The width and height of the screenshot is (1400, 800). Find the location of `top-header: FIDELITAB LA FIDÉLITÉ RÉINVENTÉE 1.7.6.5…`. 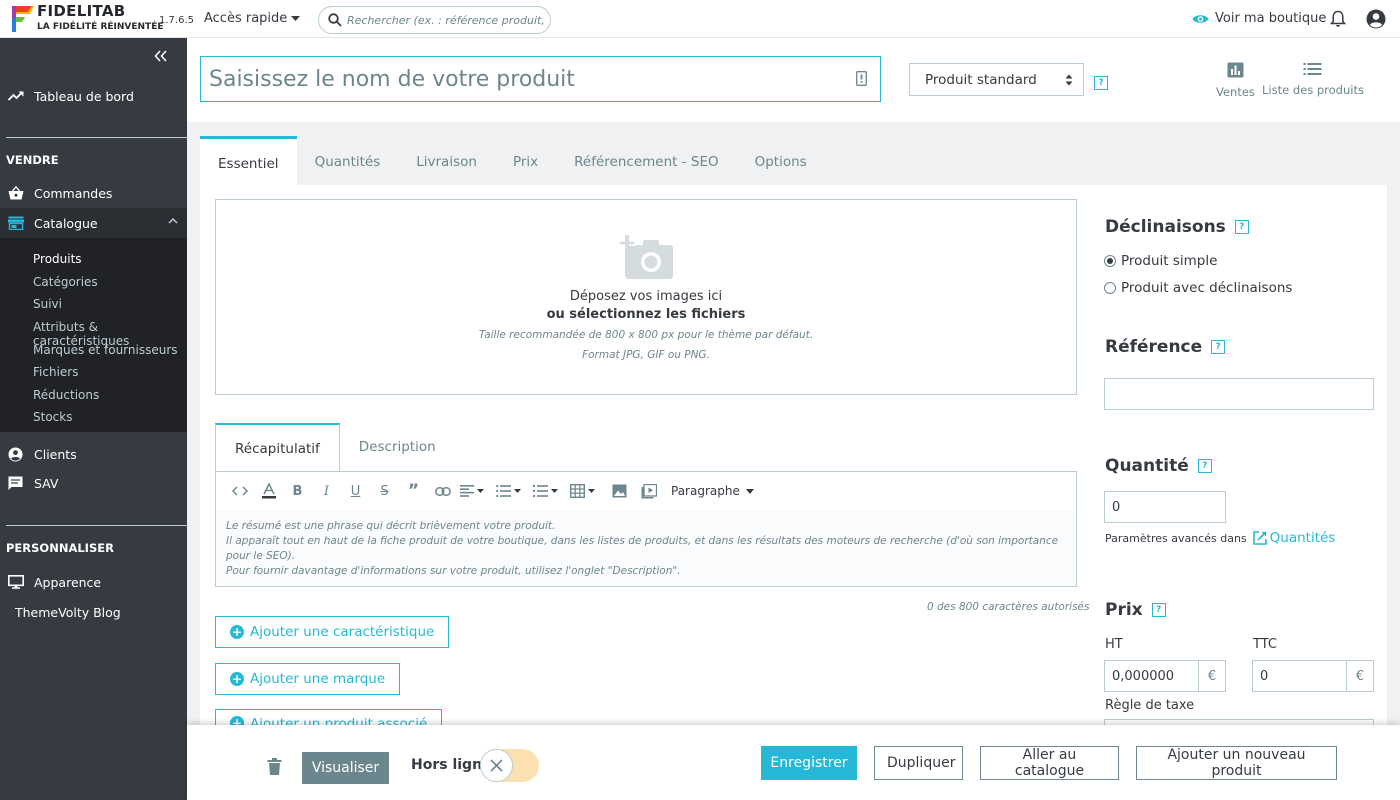

top-header: FIDELITAB LA FIDÉLITÉ RÉINVENTÉE 1.7.6.5… is located at coordinates (700, 19).